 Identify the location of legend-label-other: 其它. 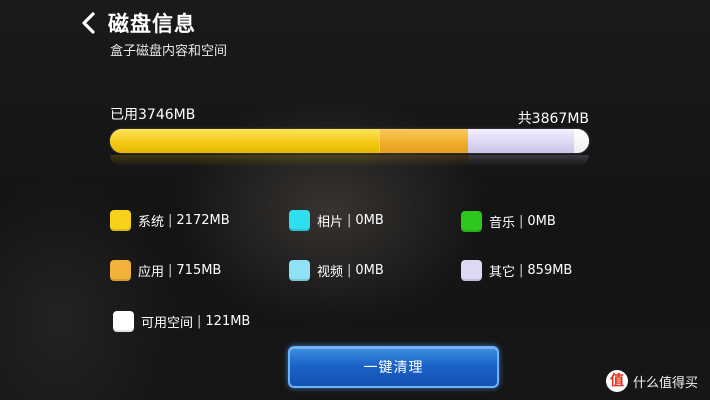
(502, 272).